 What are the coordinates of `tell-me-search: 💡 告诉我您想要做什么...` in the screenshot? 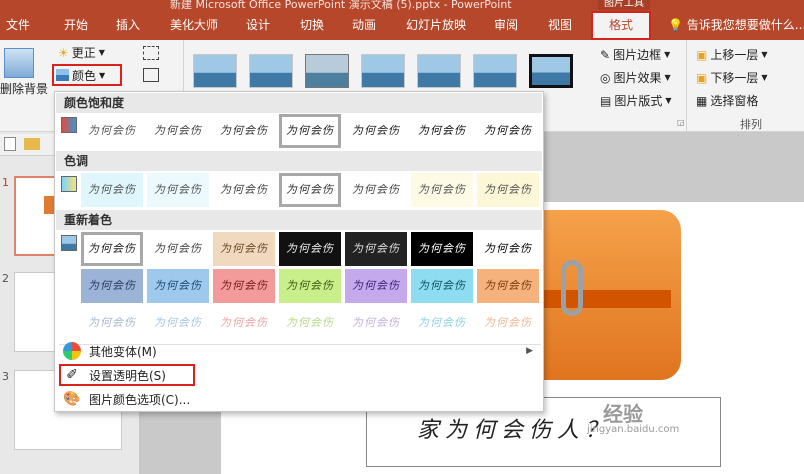 It's located at (736, 24).